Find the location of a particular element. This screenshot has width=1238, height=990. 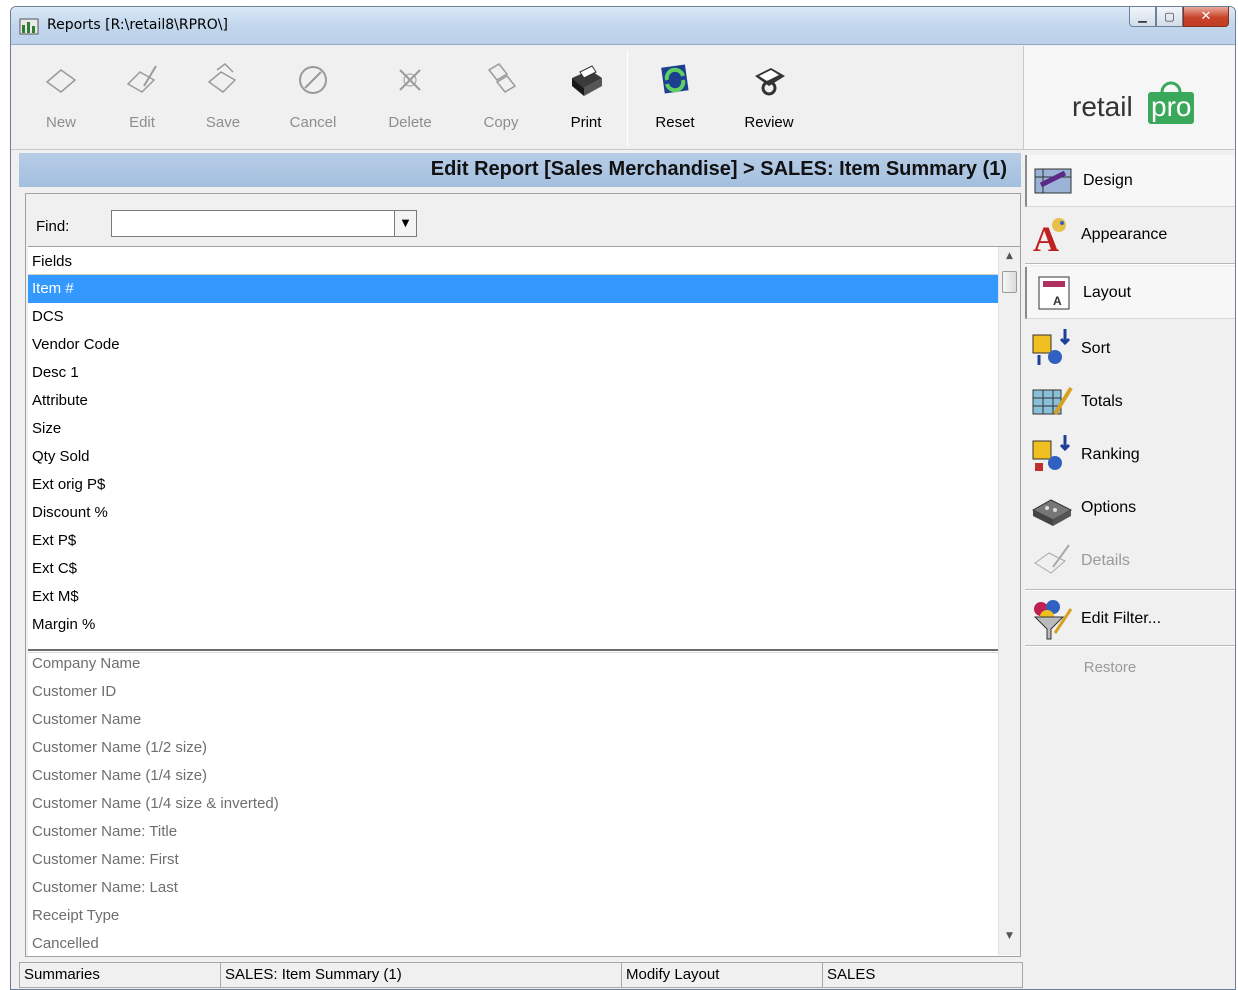

edit-icon is located at coordinates (141, 79).